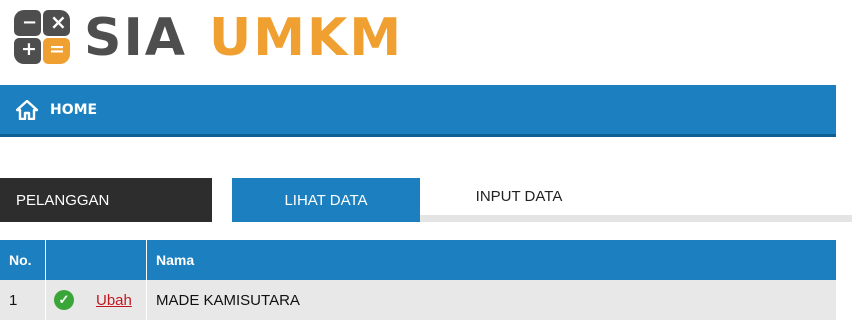  What do you see at coordinates (326, 200) in the screenshot?
I see `tab-lihat-data: LIHAT DATA` at bounding box center [326, 200].